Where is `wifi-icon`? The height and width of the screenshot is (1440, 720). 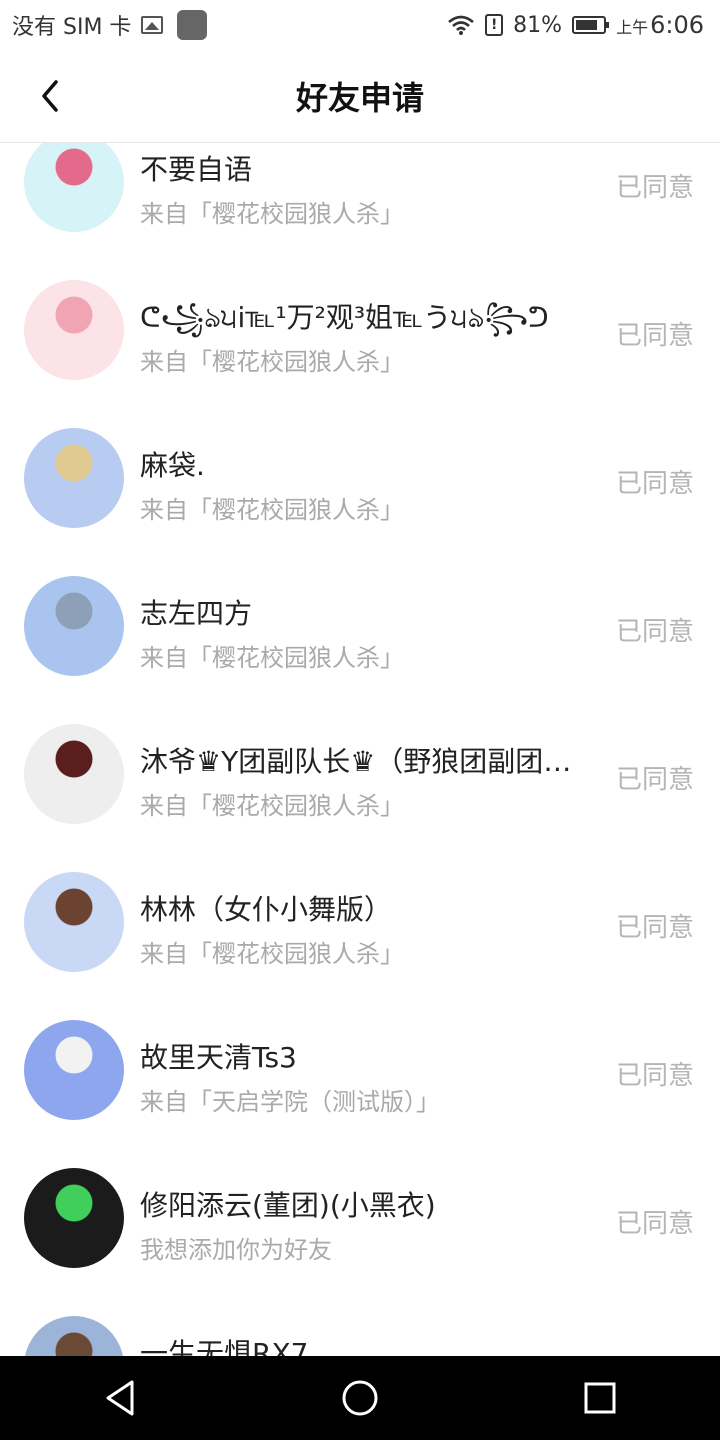
wifi-icon is located at coordinates (461, 25).